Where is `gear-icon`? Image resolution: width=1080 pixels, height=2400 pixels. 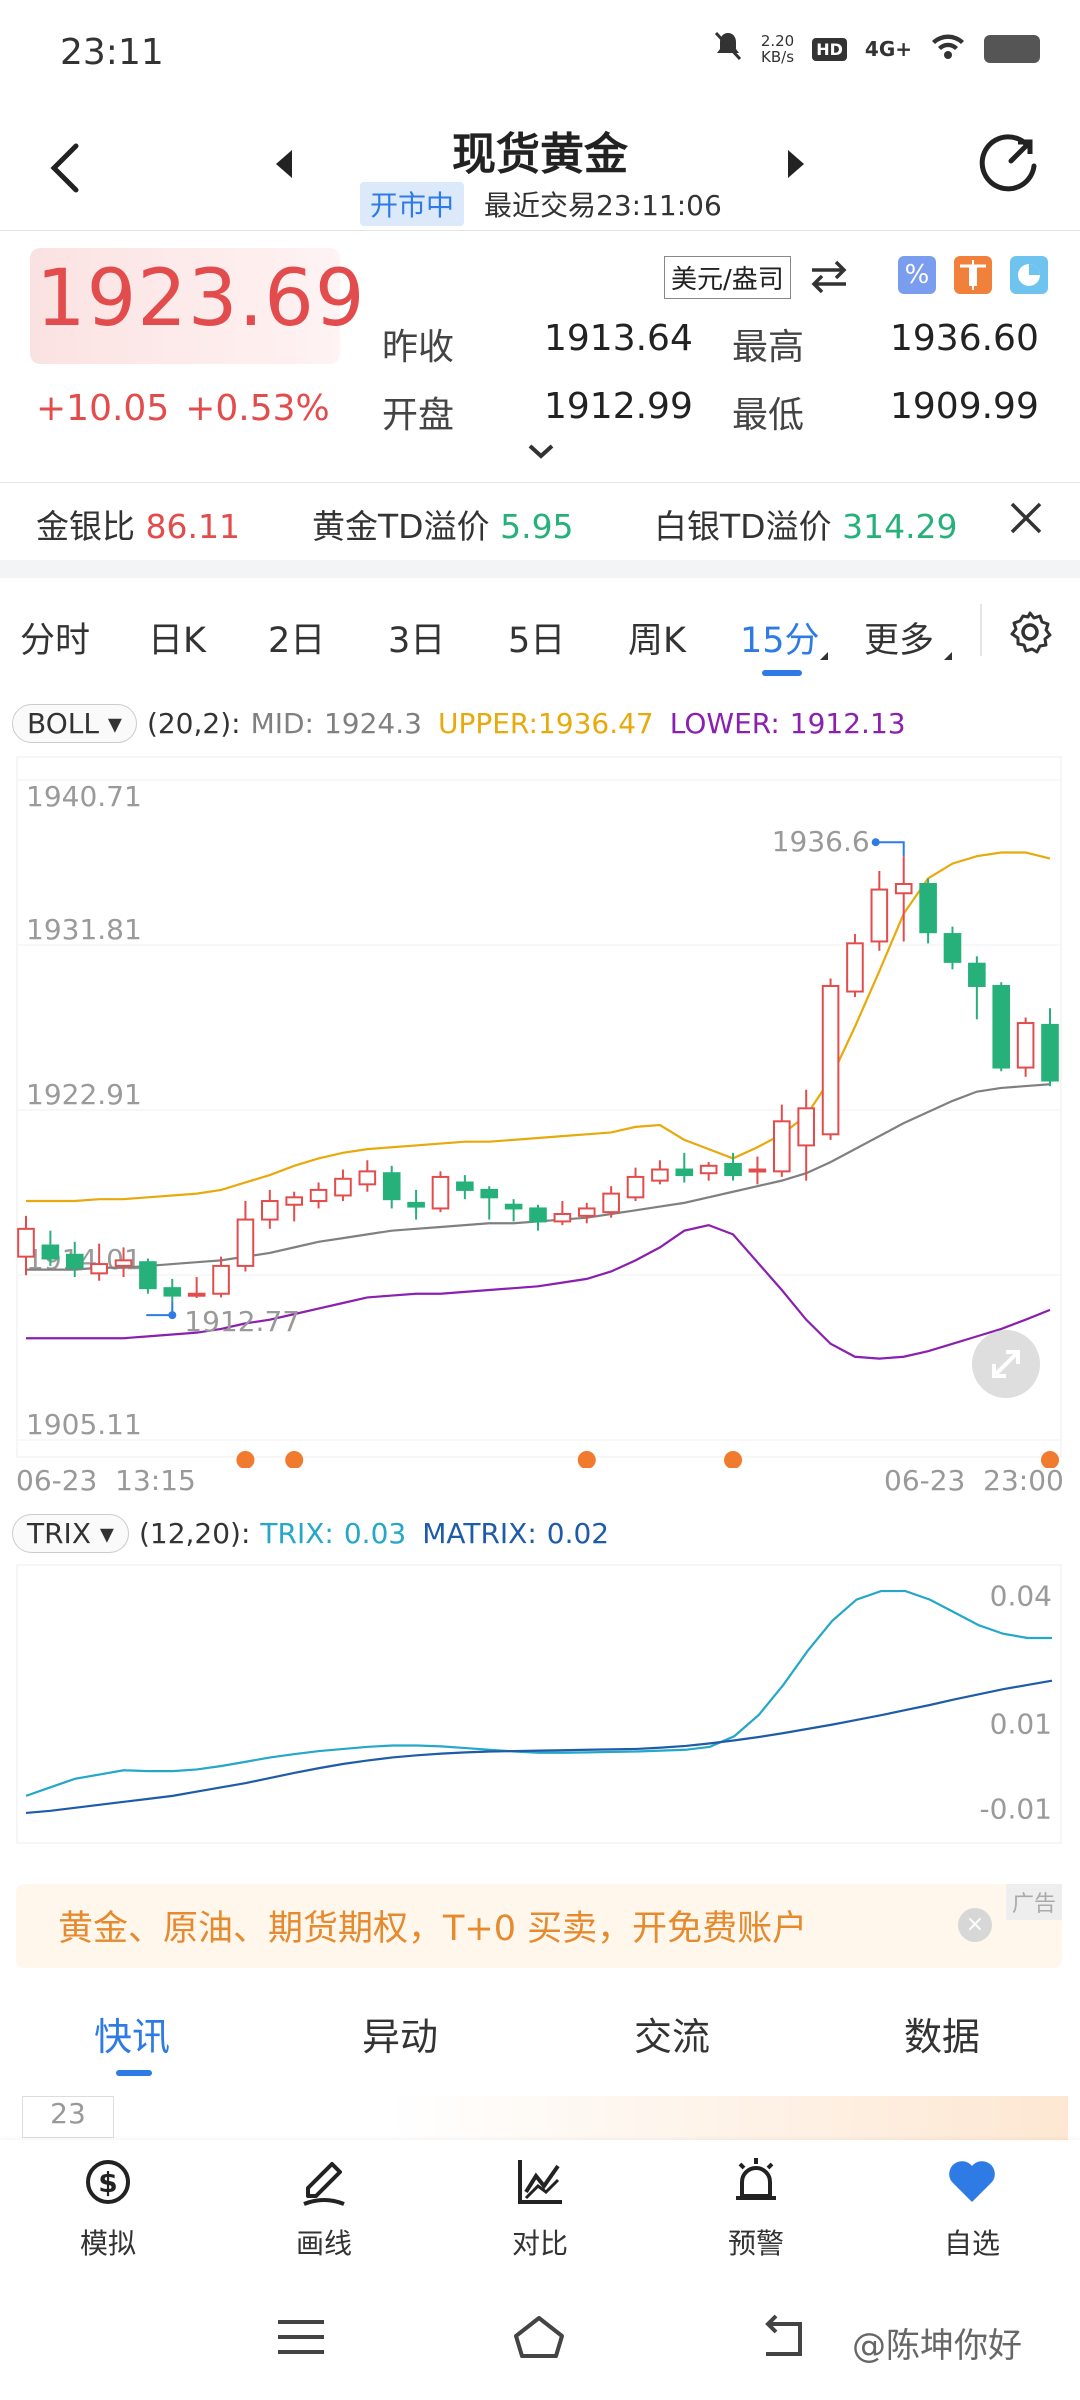
gear-icon is located at coordinates (1031, 632).